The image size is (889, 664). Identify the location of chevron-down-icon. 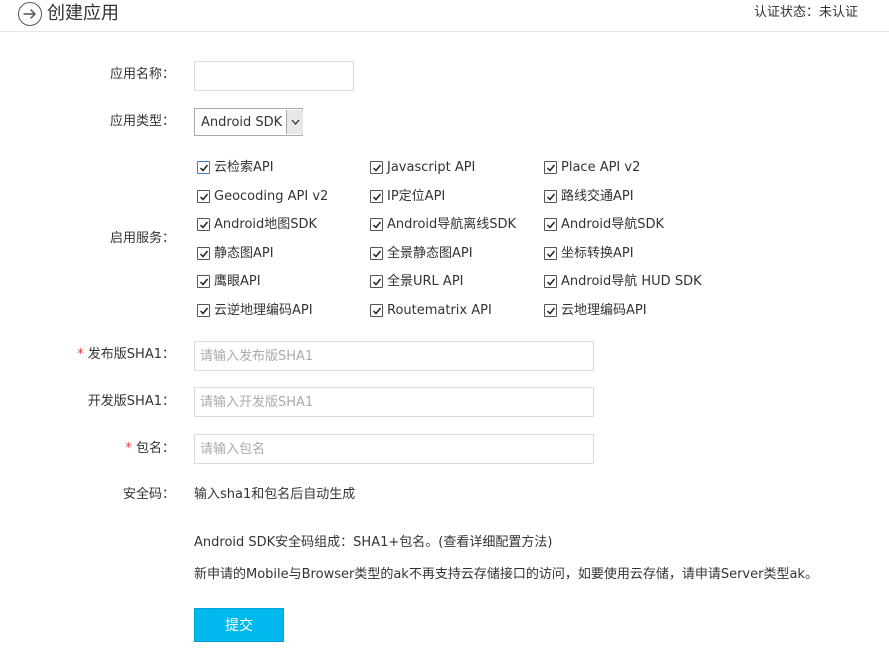
(294, 122).